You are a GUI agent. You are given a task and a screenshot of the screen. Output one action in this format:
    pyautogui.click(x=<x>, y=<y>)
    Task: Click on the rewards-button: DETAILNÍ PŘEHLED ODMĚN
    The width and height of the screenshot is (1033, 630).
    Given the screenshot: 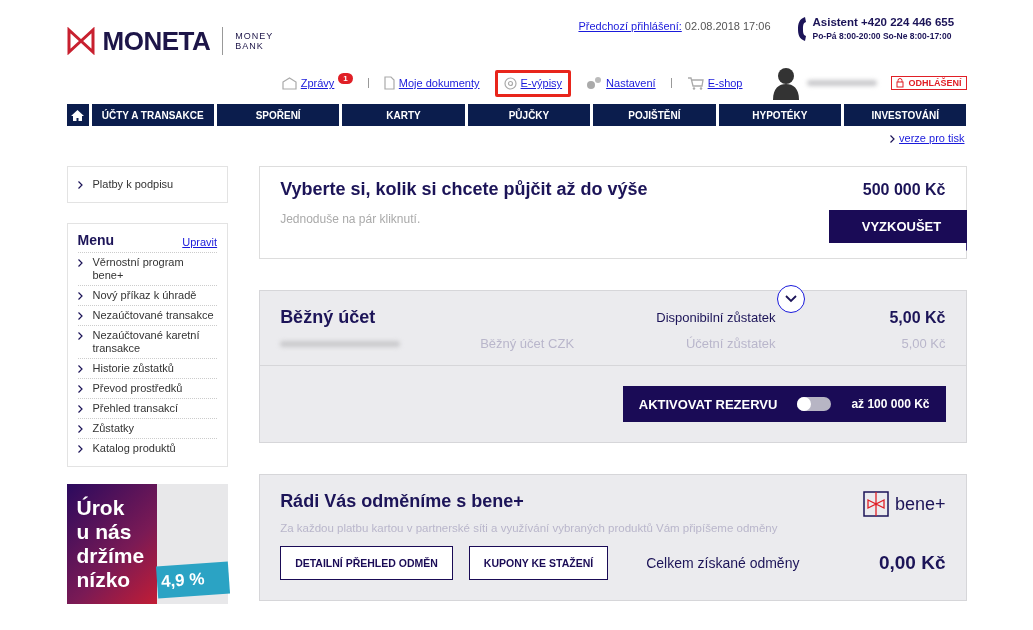 What is the action you would take?
    pyautogui.click(x=366, y=563)
    